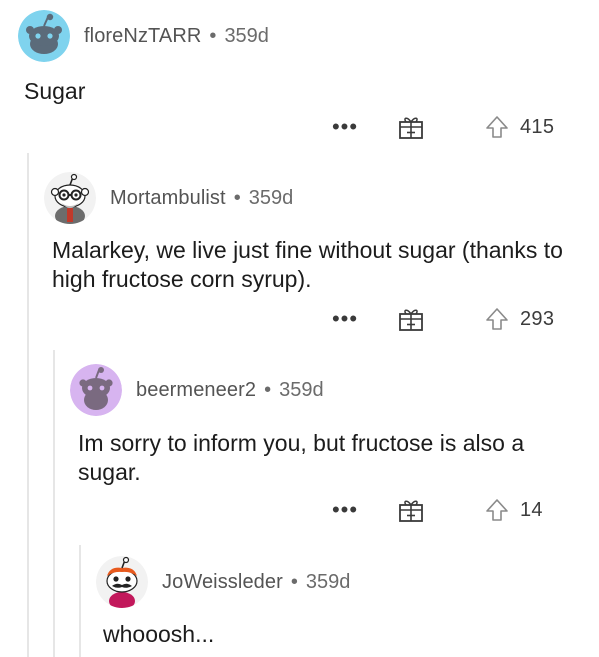 The height and width of the screenshot is (657, 599). Describe the element at coordinates (142, 36) in the screenshot. I see `username: floreNzTARR` at that location.